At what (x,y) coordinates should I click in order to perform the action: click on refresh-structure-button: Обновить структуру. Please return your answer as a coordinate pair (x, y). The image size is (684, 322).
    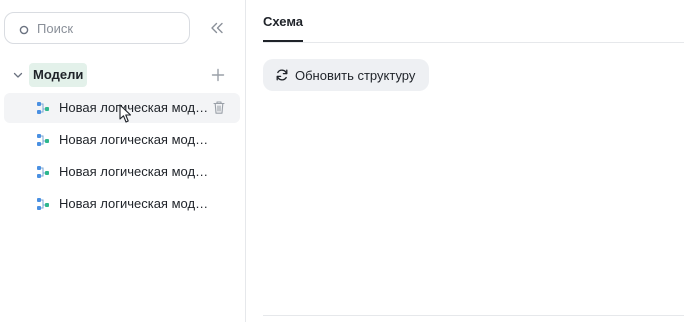
    Looking at the image, I should click on (346, 75).